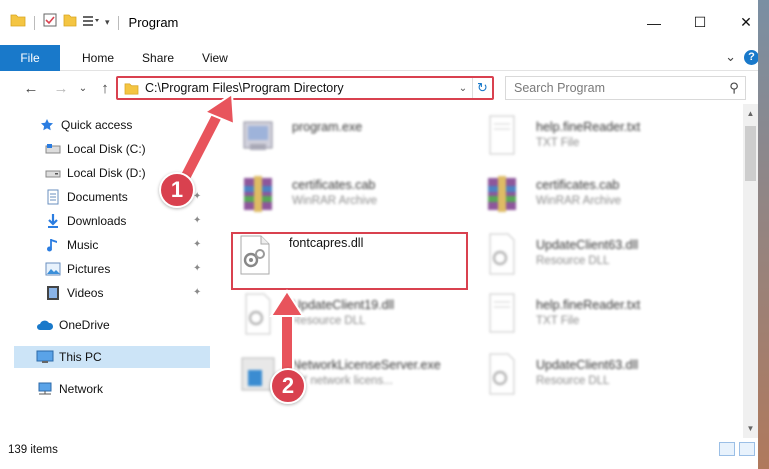 This screenshot has width=769, height=469. I want to click on file-item: UpdateClient19.dll Resource DLL, so click(358, 317).